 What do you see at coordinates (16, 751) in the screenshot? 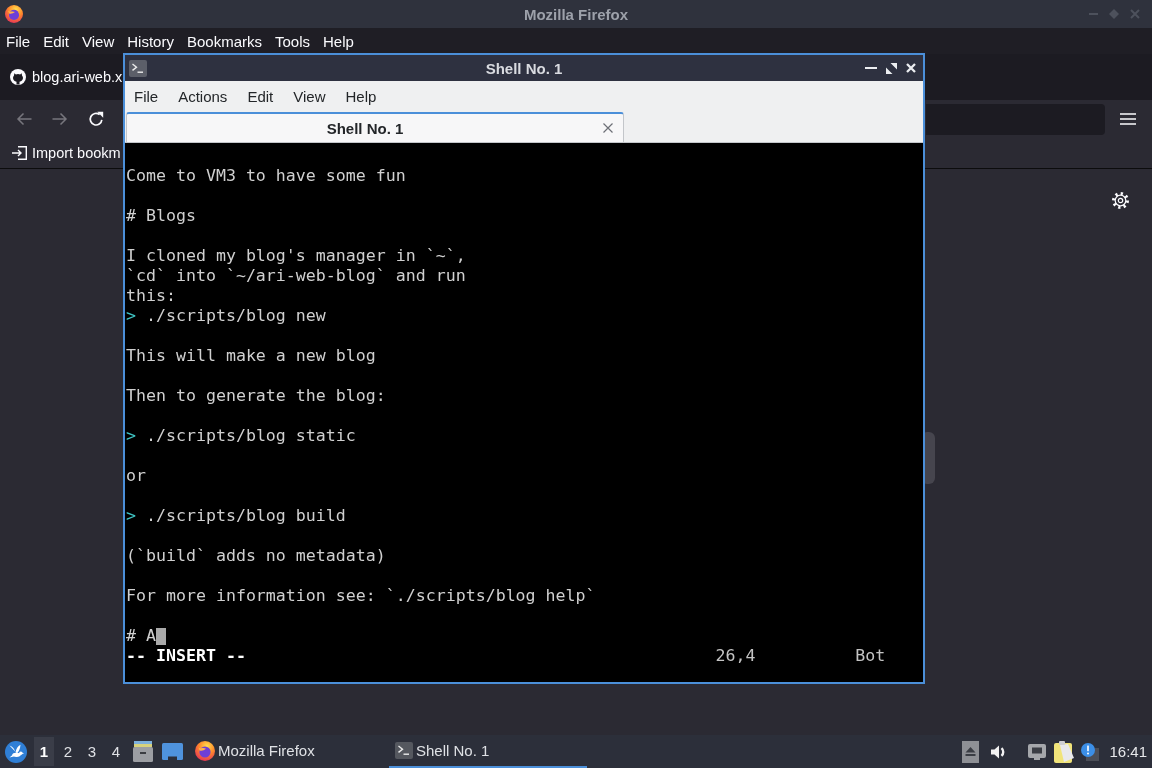
I see `bird-logo-icon` at bounding box center [16, 751].